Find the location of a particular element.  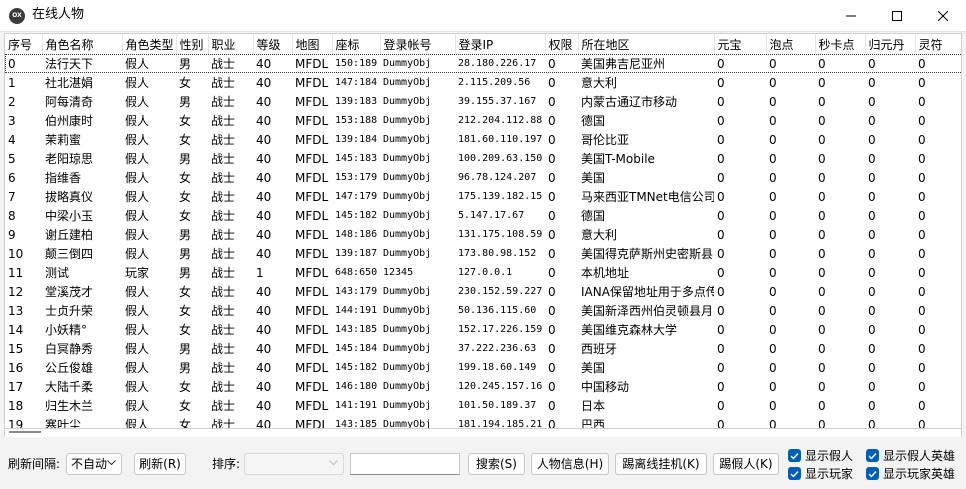

cell-level: 1 is located at coordinates (260, 272).